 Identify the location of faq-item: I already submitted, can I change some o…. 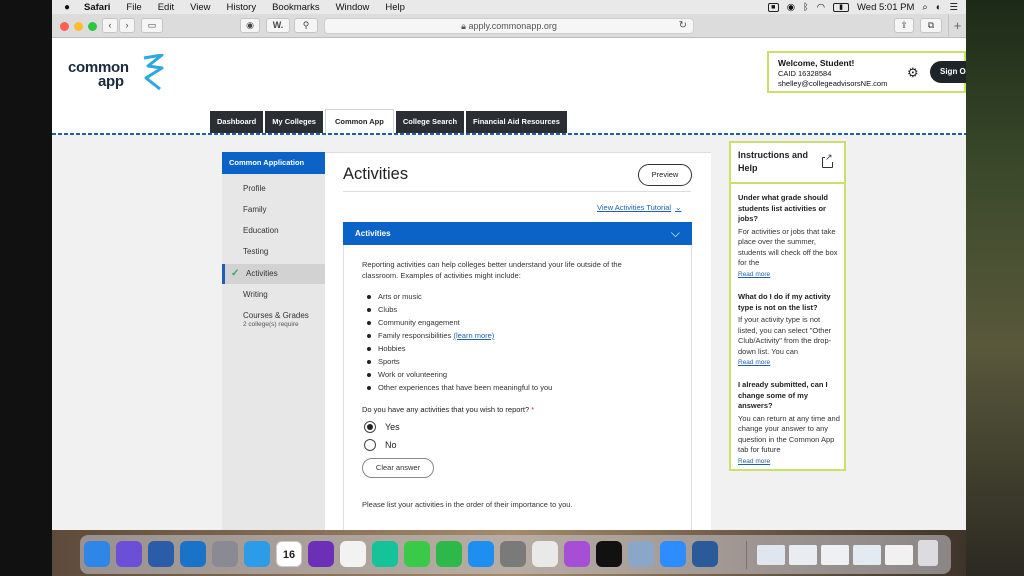
(789, 422).